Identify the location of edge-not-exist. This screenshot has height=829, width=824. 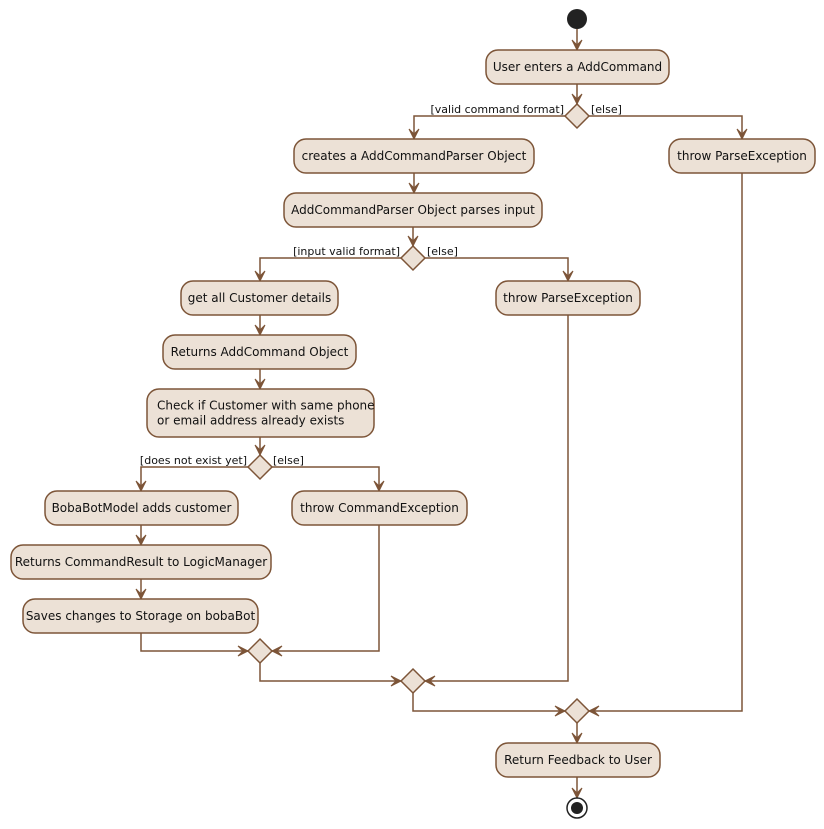
(194, 478).